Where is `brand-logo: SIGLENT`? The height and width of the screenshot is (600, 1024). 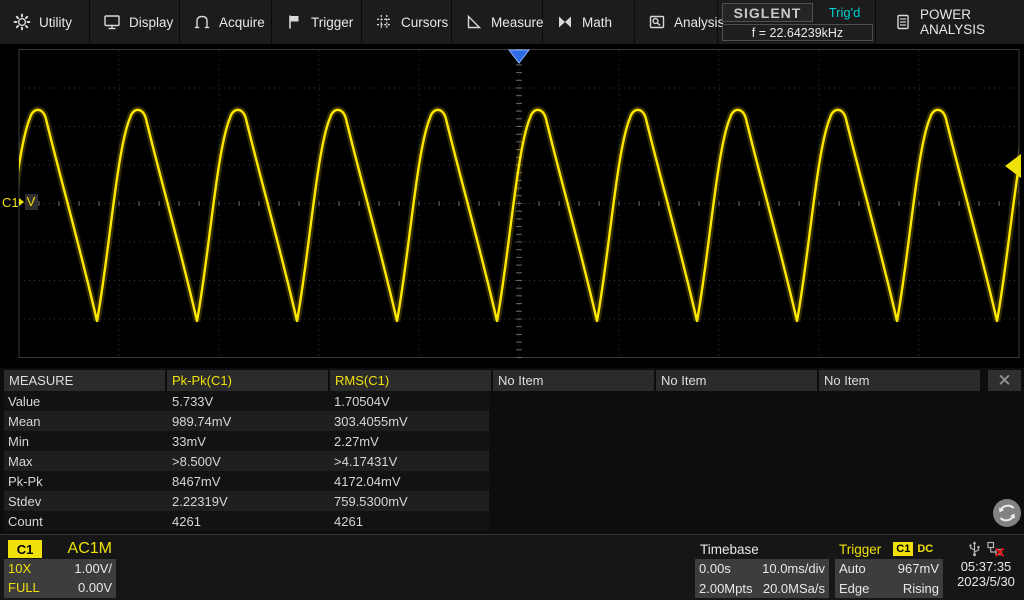
brand-logo: SIGLENT is located at coordinates (767, 12).